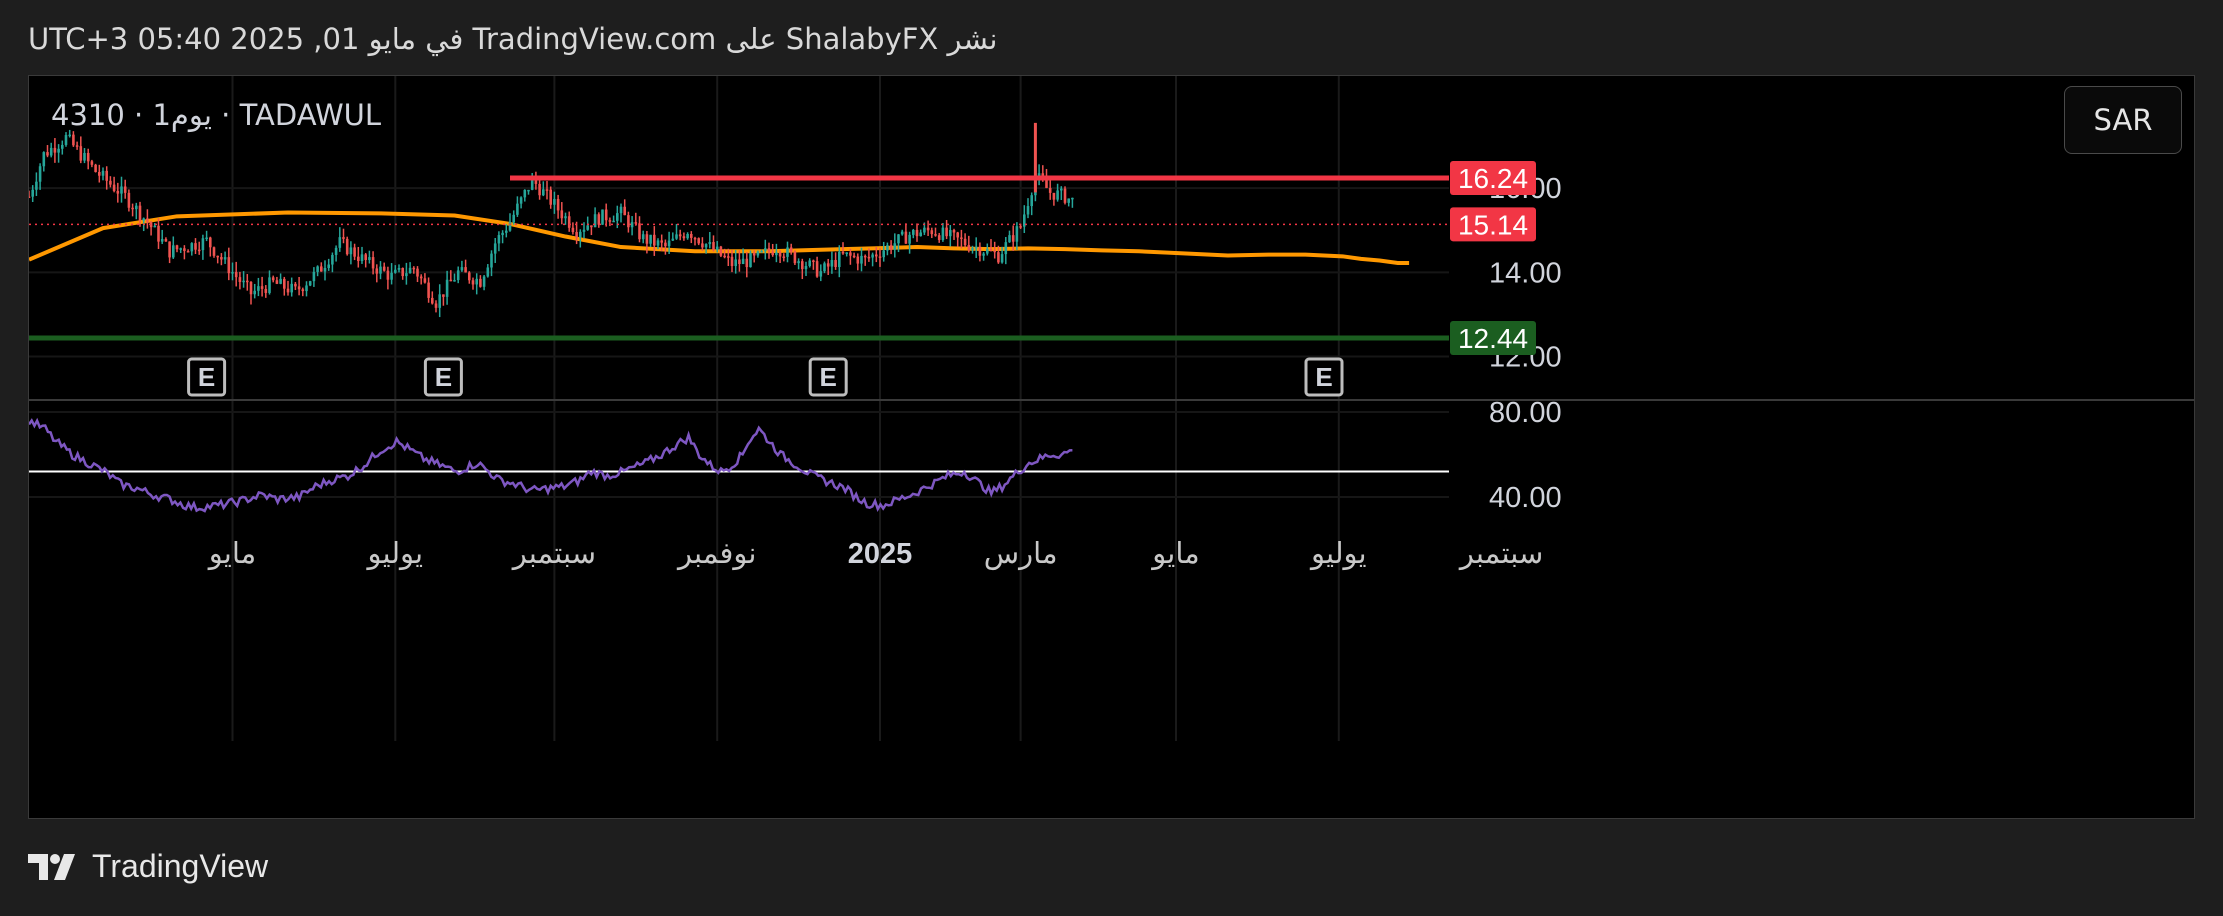  What do you see at coordinates (719, 238) in the screenshot?
I see `moving-average-line` at bounding box center [719, 238].